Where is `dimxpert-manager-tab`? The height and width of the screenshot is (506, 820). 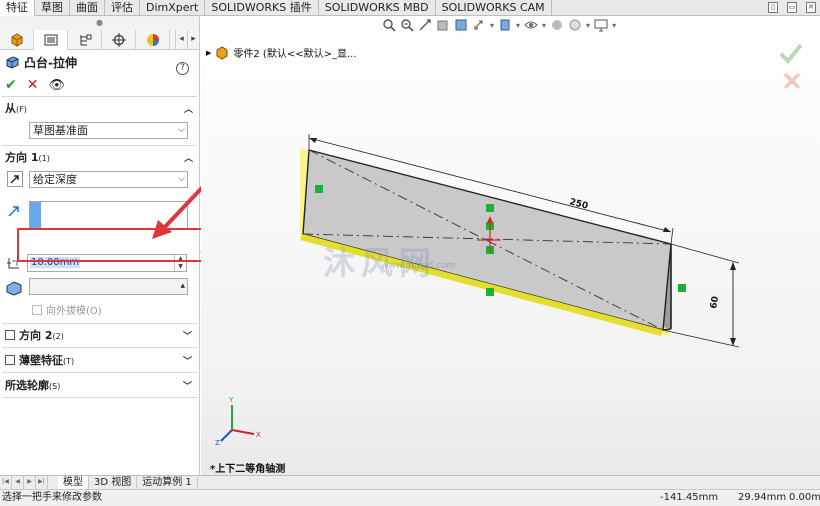
dimxpert-manager-tab is located at coordinates (119, 40).